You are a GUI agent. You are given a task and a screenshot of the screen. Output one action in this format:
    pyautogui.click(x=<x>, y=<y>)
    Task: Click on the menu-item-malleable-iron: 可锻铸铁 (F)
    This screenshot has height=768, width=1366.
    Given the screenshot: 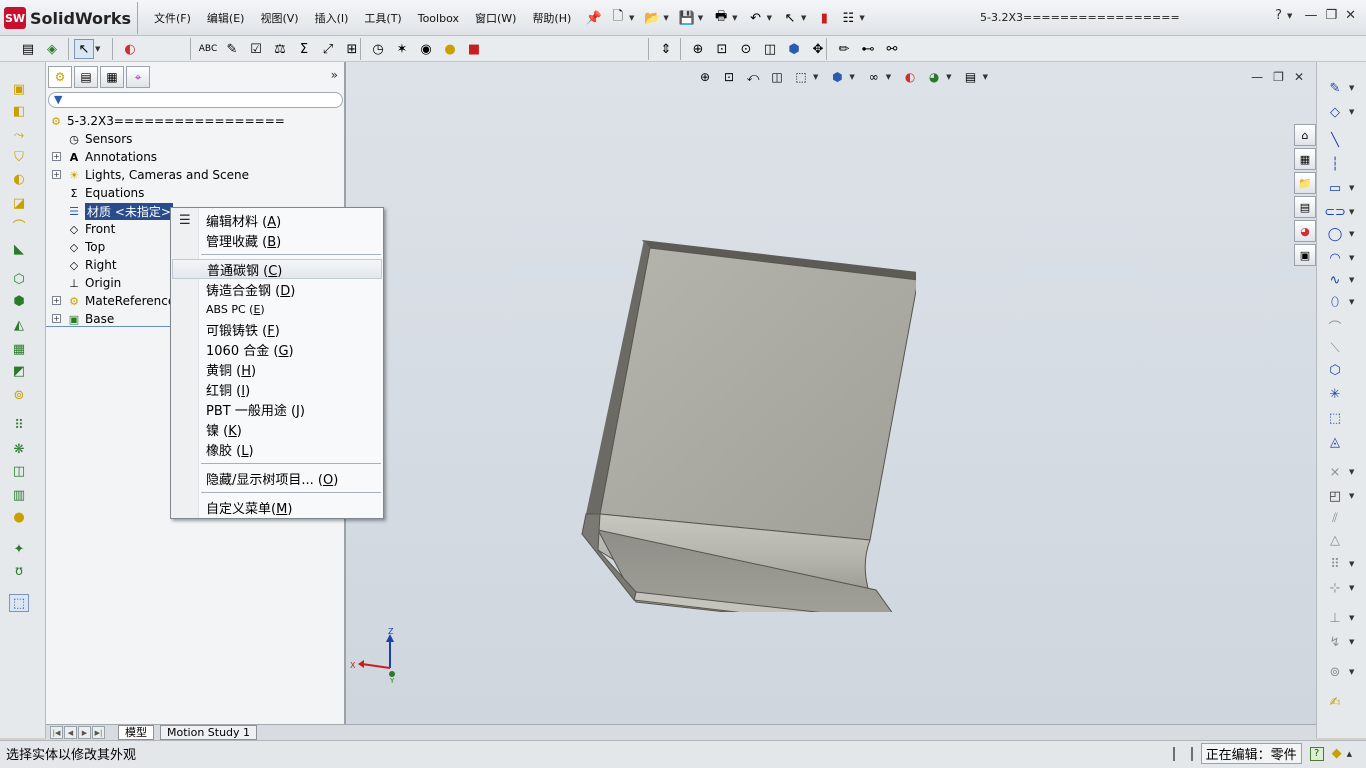 What is the action you would take?
    pyautogui.click(x=277, y=329)
    